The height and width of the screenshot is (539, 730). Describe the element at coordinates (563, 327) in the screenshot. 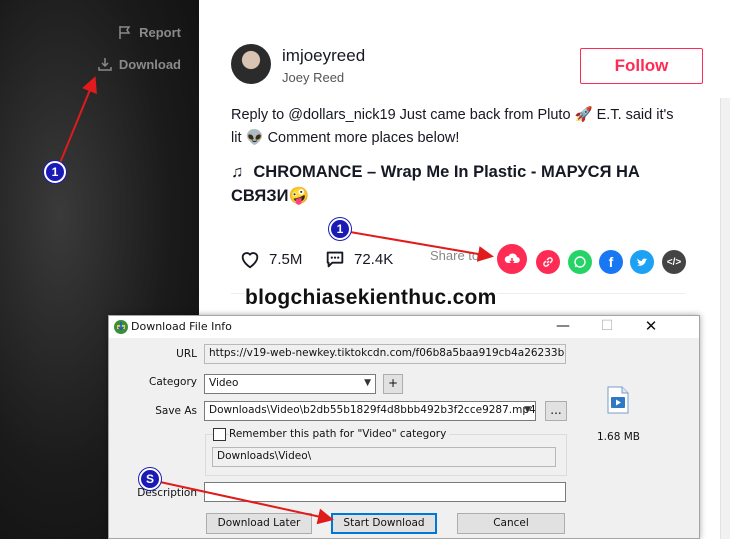

I see `minimize-button: —` at that location.